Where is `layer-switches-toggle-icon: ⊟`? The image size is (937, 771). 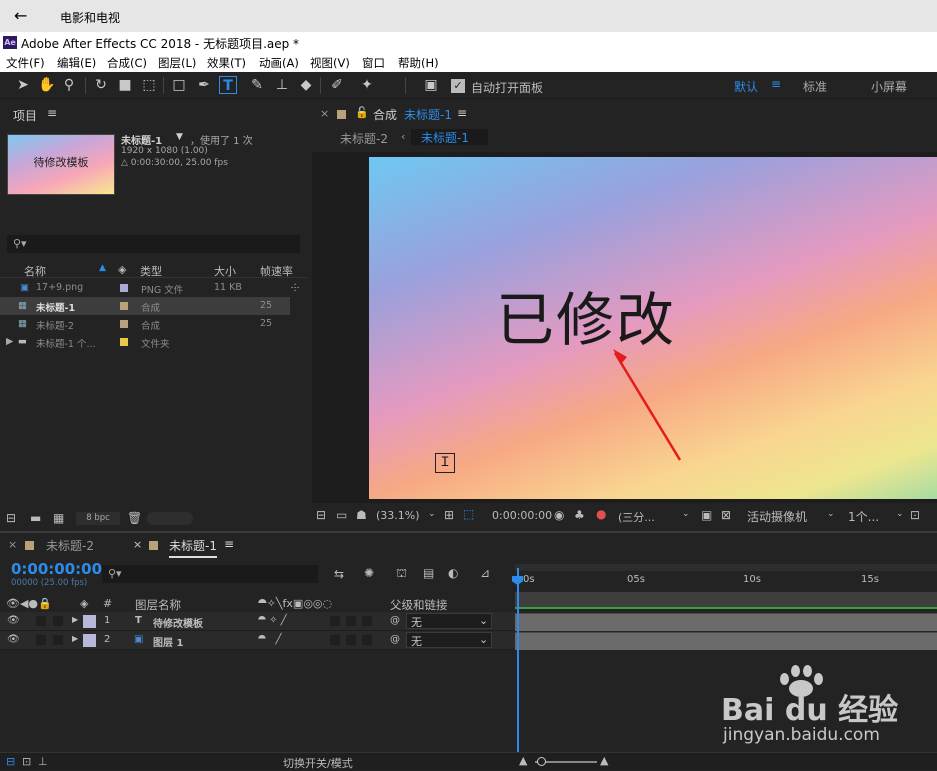 layer-switches-toggle-icon: ⊟ is located at coordinates (10, 761).